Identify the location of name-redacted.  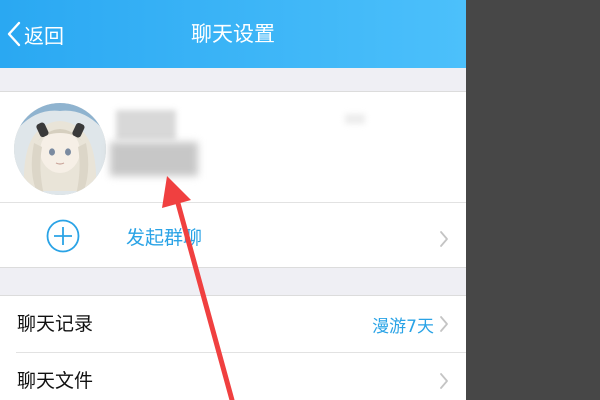
(146, 125).